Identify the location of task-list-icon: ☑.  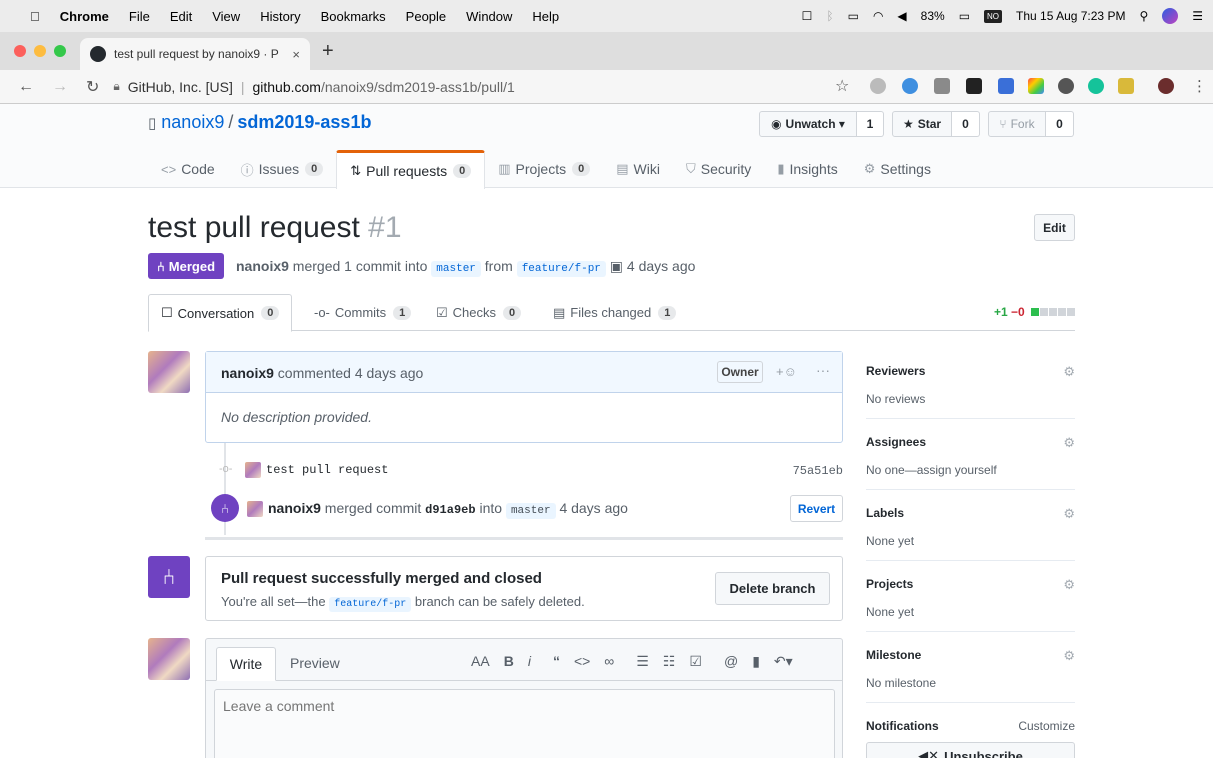
(695, 661).